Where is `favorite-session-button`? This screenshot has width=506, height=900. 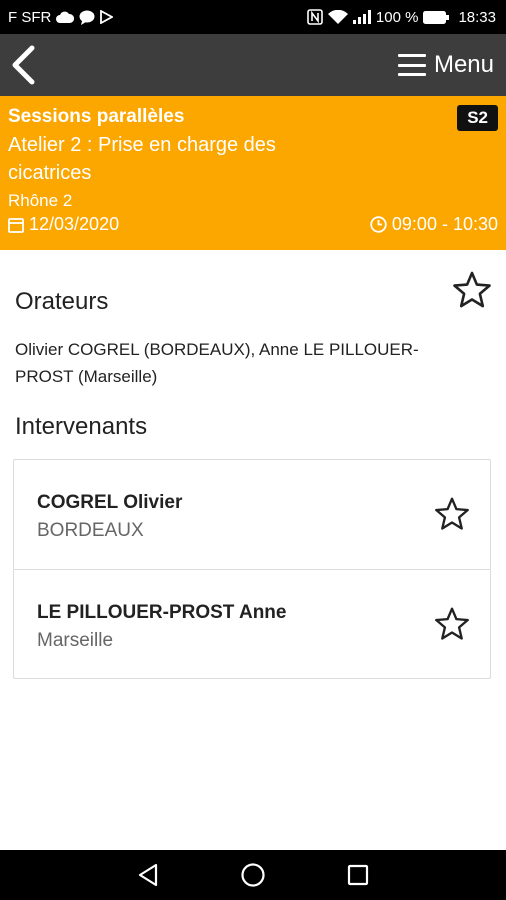 favorite-session-button is located at coordinates (472, 290).